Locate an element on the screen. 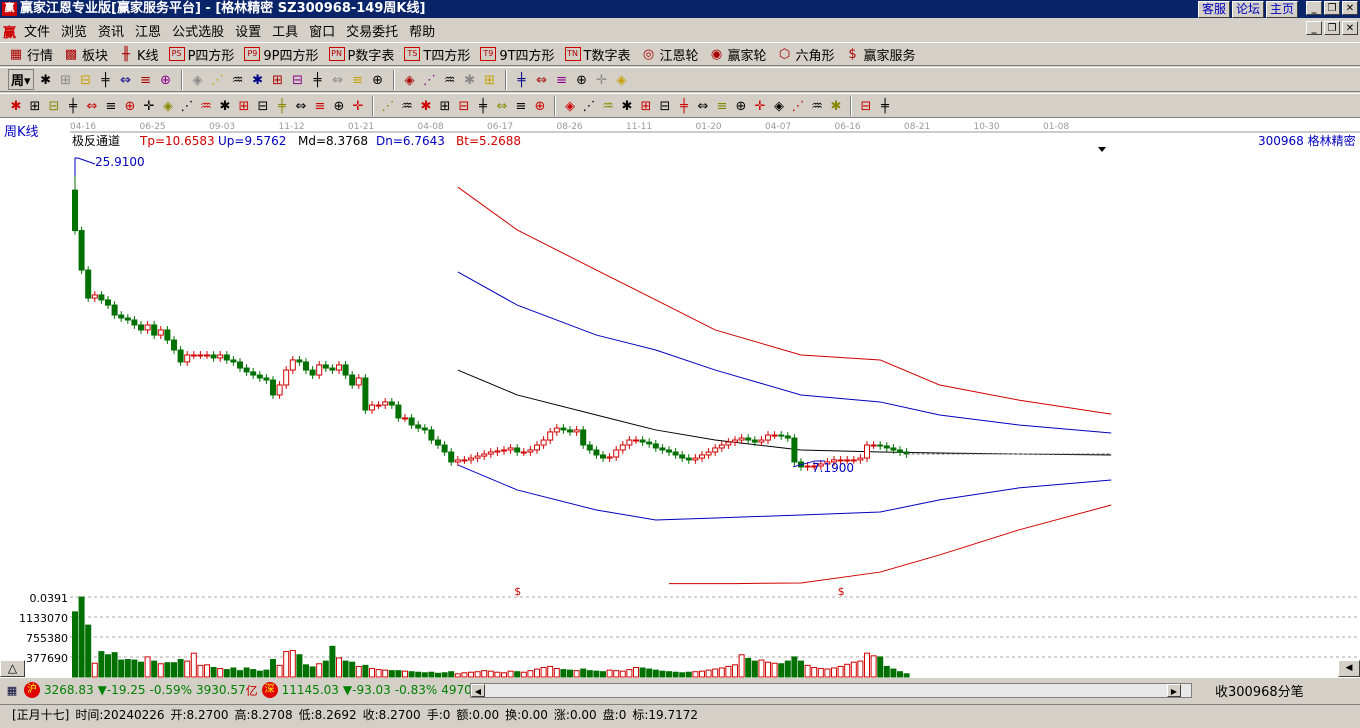  bar-3-icon: ⊟ is located at coordinates (86, 80).